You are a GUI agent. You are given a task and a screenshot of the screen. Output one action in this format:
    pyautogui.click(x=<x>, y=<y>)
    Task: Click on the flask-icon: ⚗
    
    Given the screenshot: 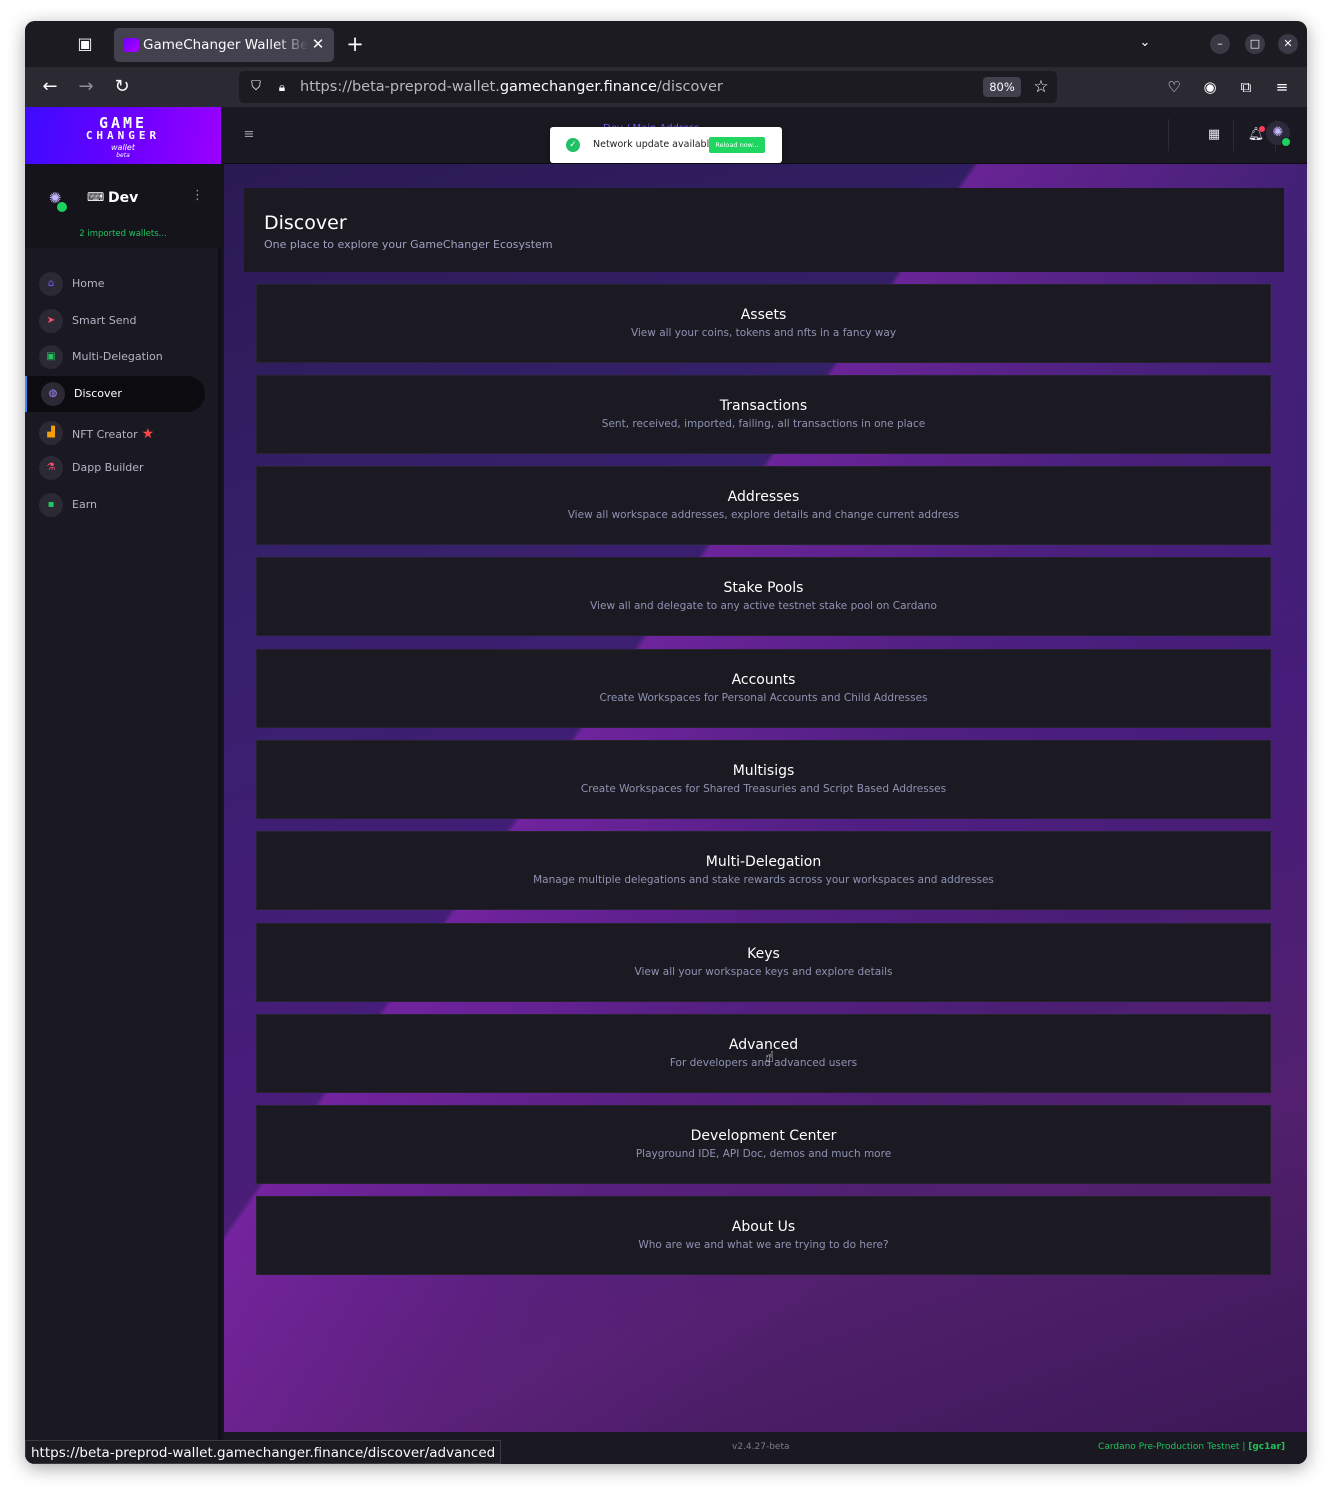 What is the action you would take?
    pyautogui.click(x=51, y=468)
    